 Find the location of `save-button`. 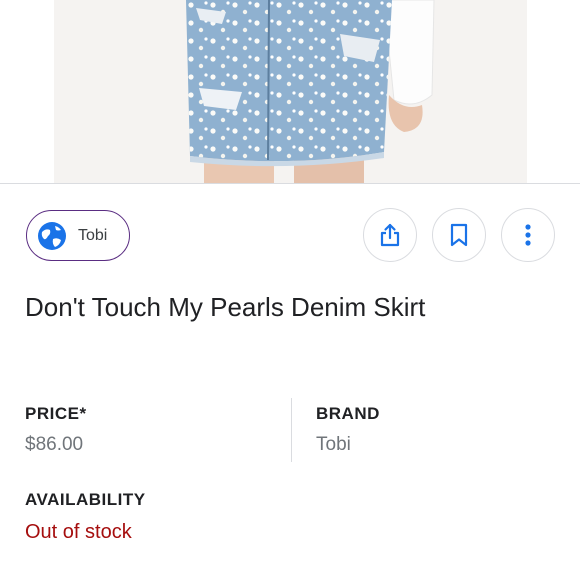

save-button is located at coordinates (459, 235).